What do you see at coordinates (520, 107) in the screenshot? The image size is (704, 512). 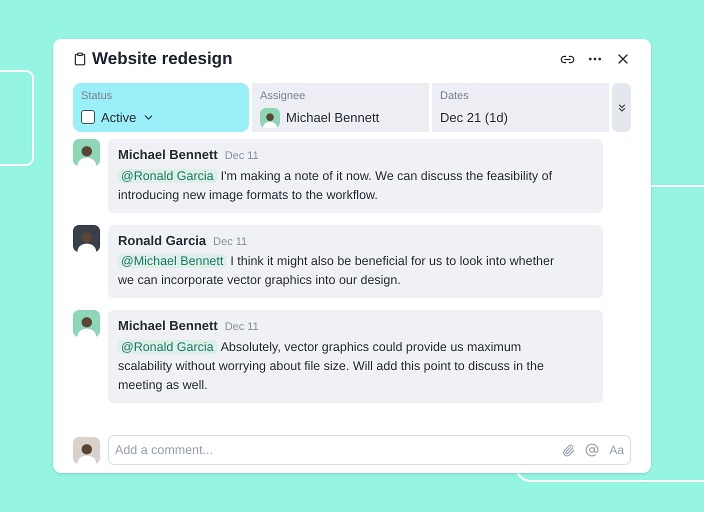 I see `property-field: Dates Dec 21 (1d)` at bounding box center [520, 107].